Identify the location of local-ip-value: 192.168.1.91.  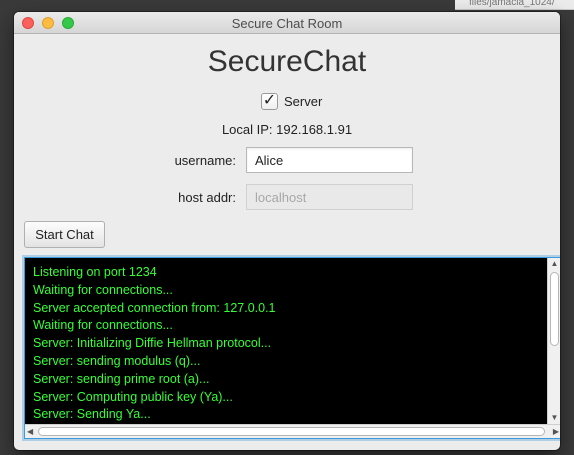
(314, 129).